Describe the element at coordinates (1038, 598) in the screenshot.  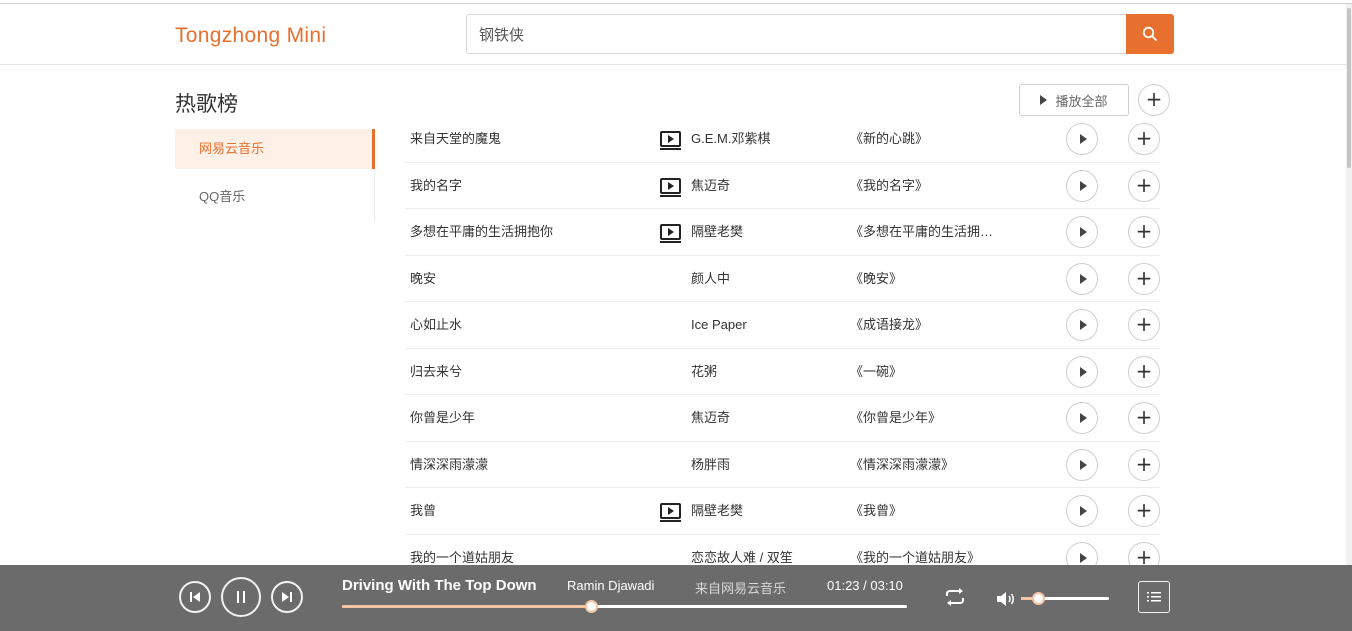
I see `volume-handle` at that location.